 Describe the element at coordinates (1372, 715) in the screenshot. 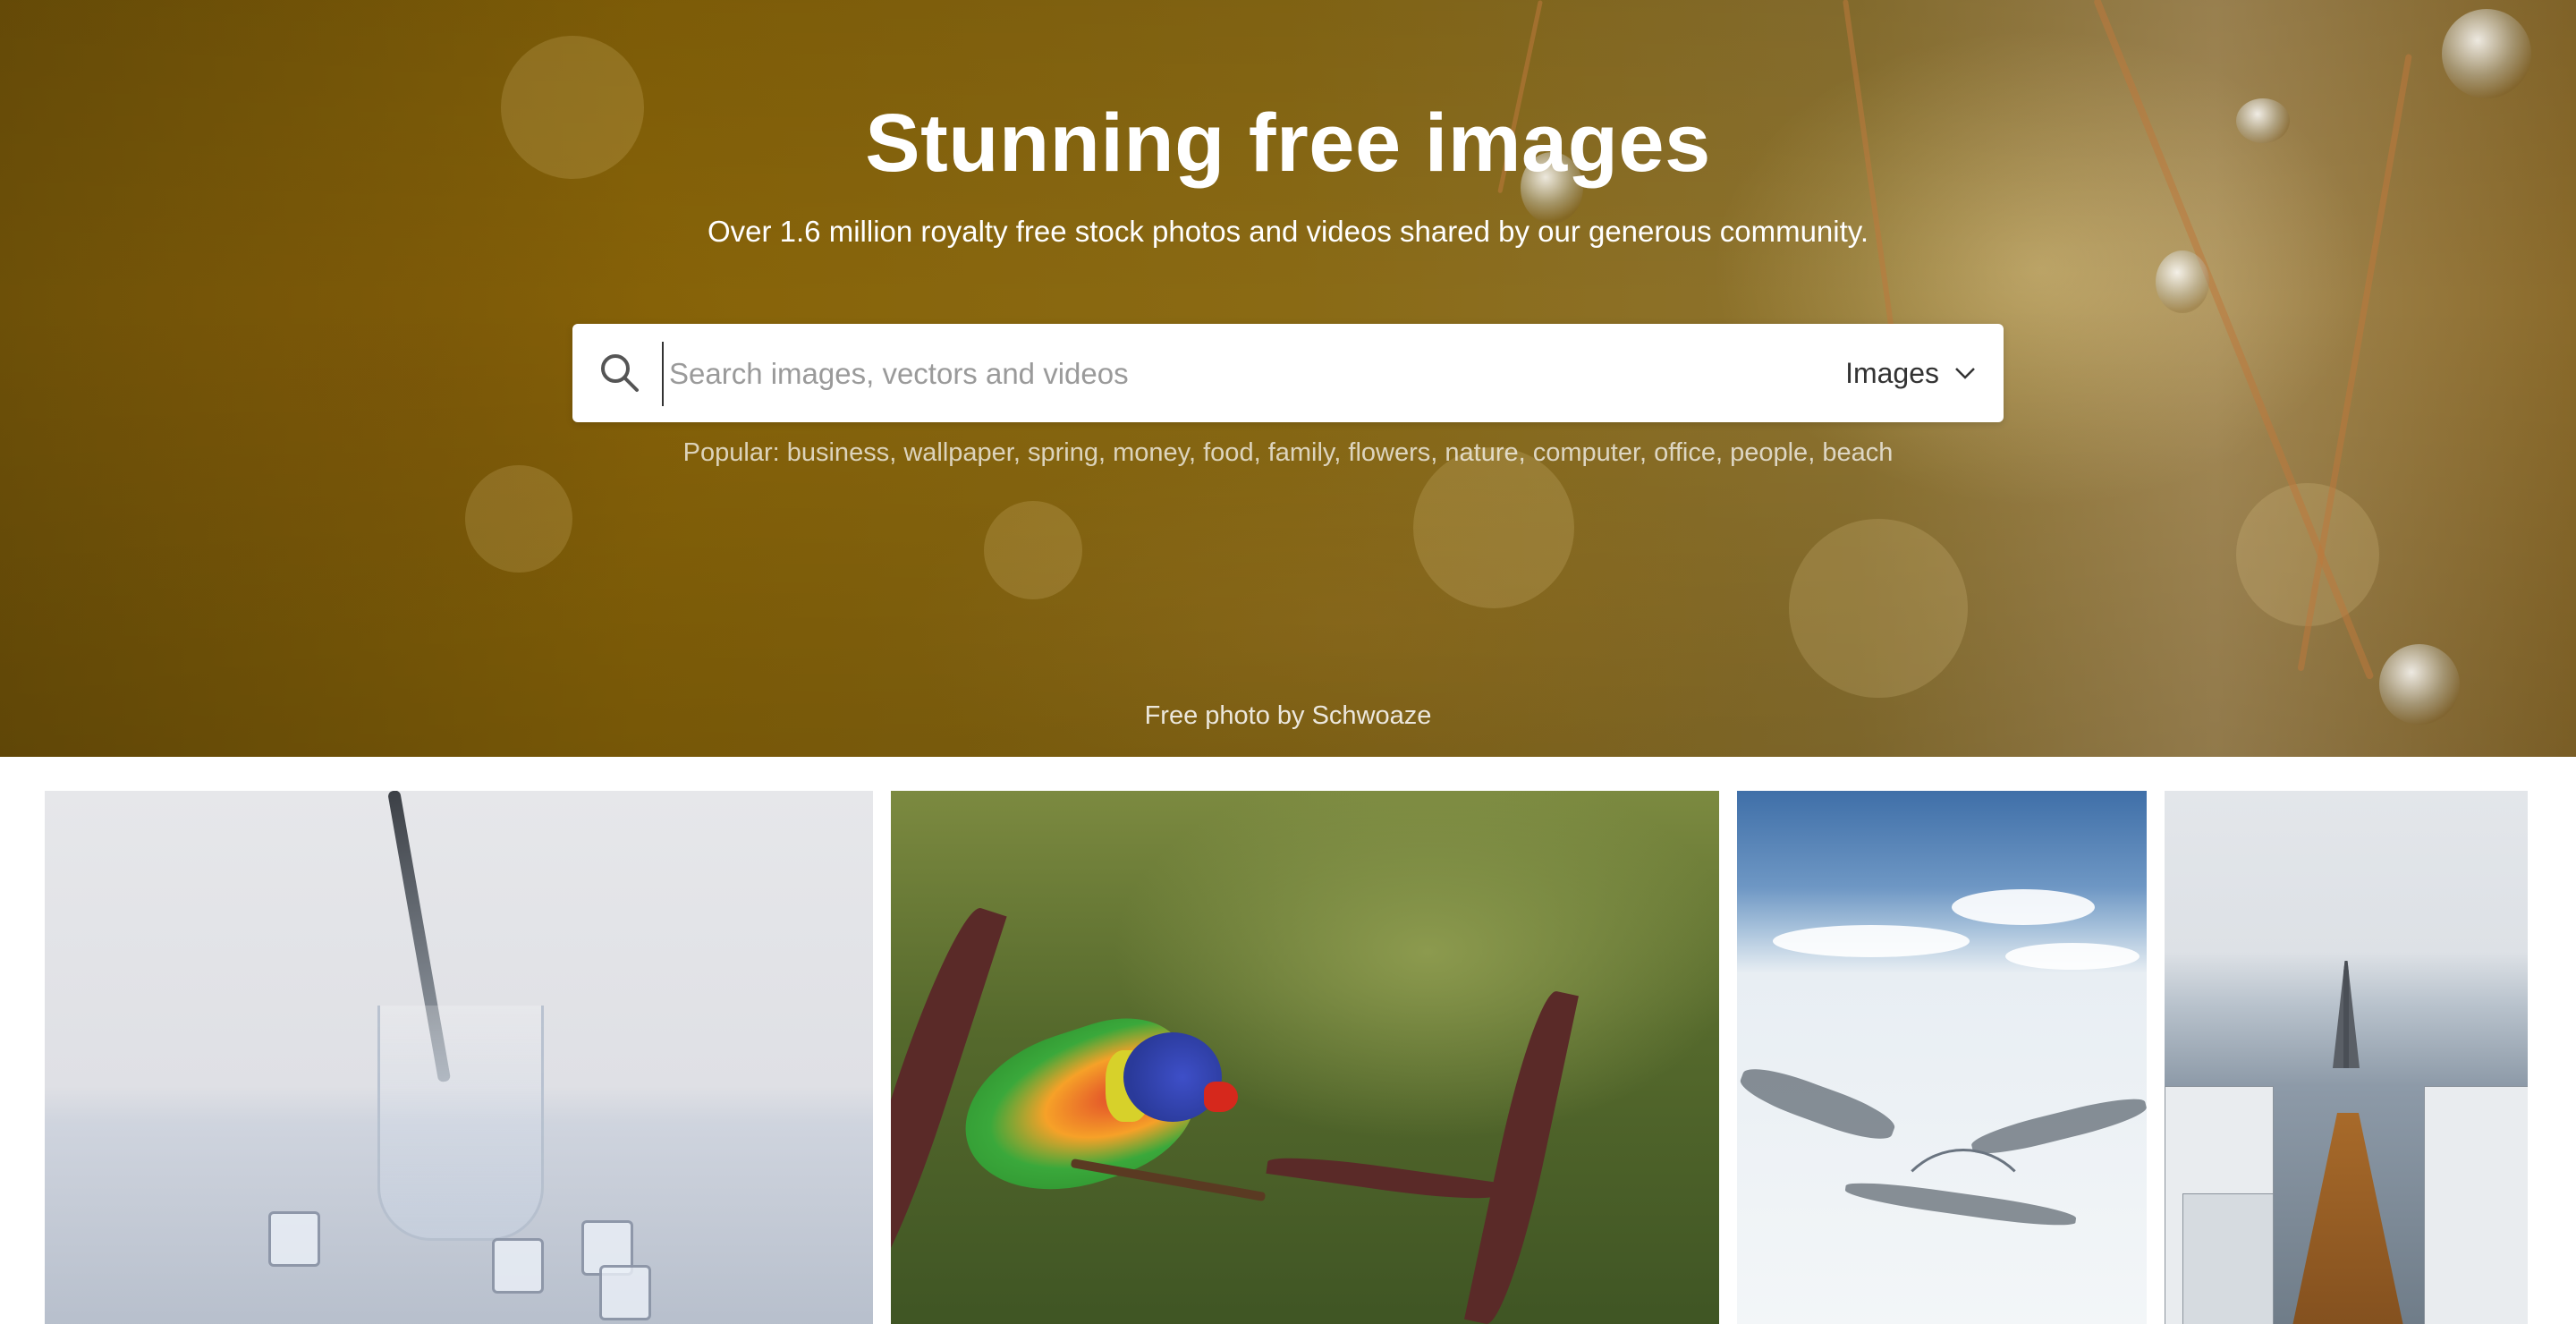

I see `photo-credit-author: Schwoaze` at that location.